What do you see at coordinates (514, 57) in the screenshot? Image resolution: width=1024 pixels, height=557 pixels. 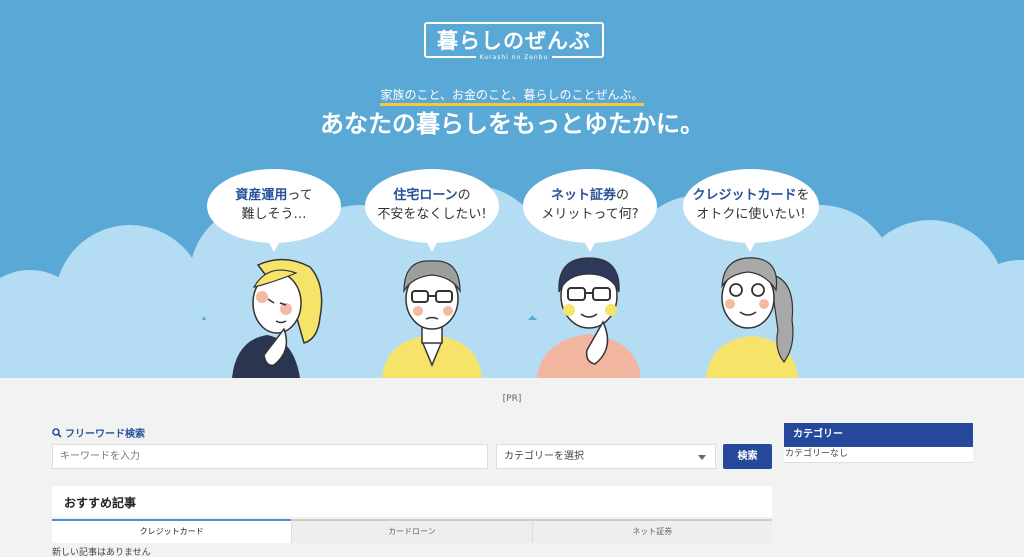 I see `logo-subtitle: Kurashi no Zenbu` at bounding box center [514, 57].